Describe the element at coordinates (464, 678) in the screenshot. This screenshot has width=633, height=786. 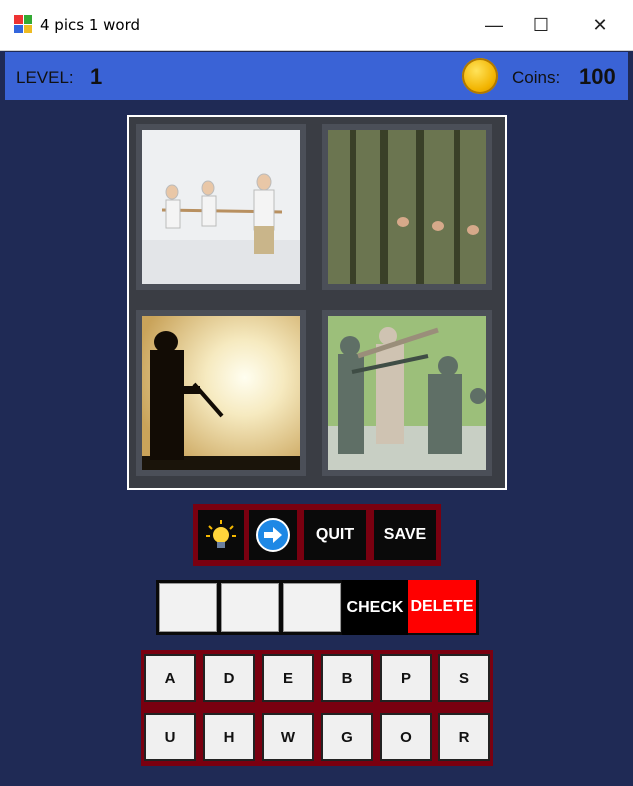
I see `letter-key: S` at that location.